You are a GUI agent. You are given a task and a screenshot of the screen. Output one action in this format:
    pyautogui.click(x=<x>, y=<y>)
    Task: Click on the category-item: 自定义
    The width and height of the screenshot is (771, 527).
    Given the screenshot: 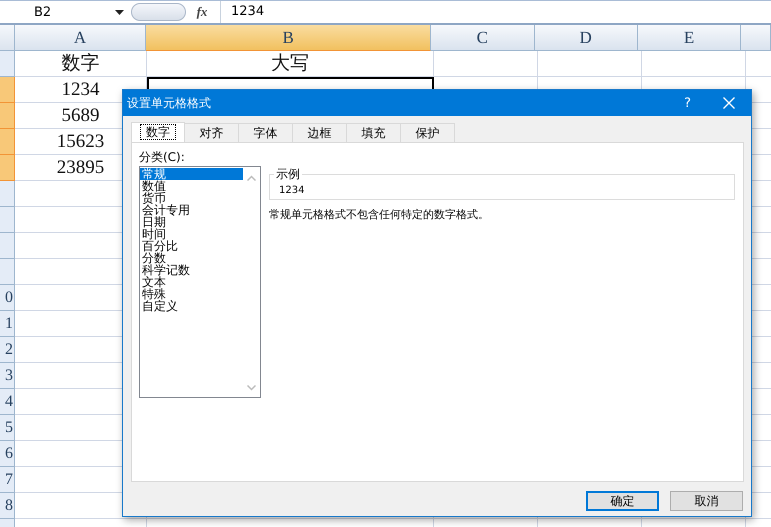 What is the action you would take?
    pyautogui.click(x=191, y=306)
    